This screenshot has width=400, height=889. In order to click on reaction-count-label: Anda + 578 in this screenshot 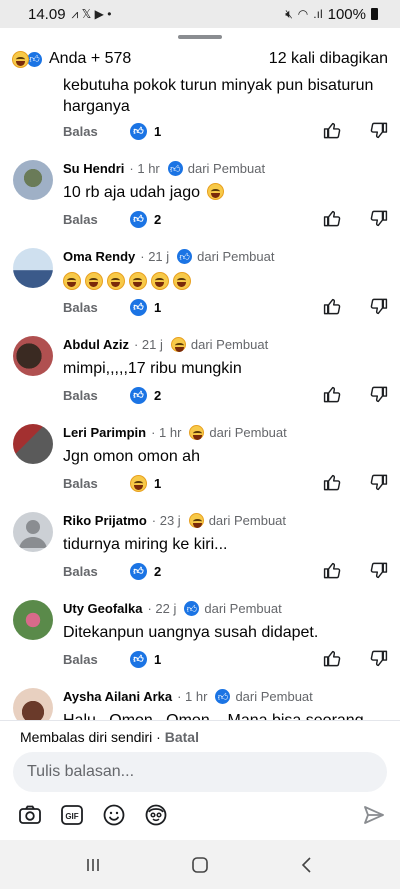, I will do `click(90, 58)`.